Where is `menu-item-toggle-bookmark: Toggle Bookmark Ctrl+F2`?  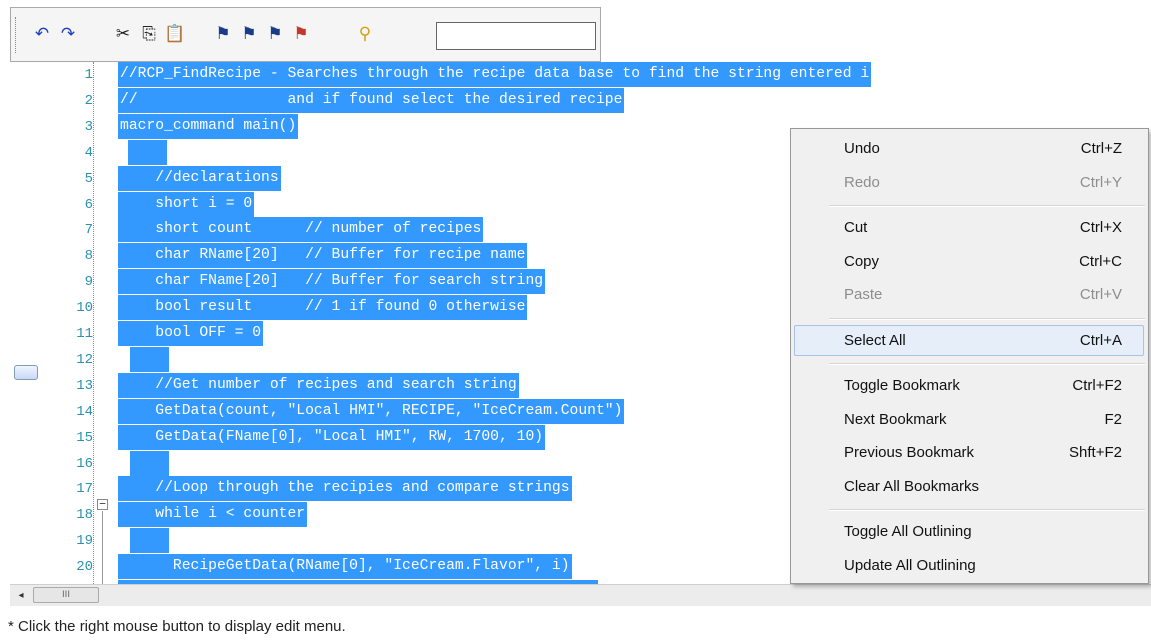
menu-item-toggle-bookmark: Toggle Bookmark Ctrl+F2 is located at coordinates (969, 385).